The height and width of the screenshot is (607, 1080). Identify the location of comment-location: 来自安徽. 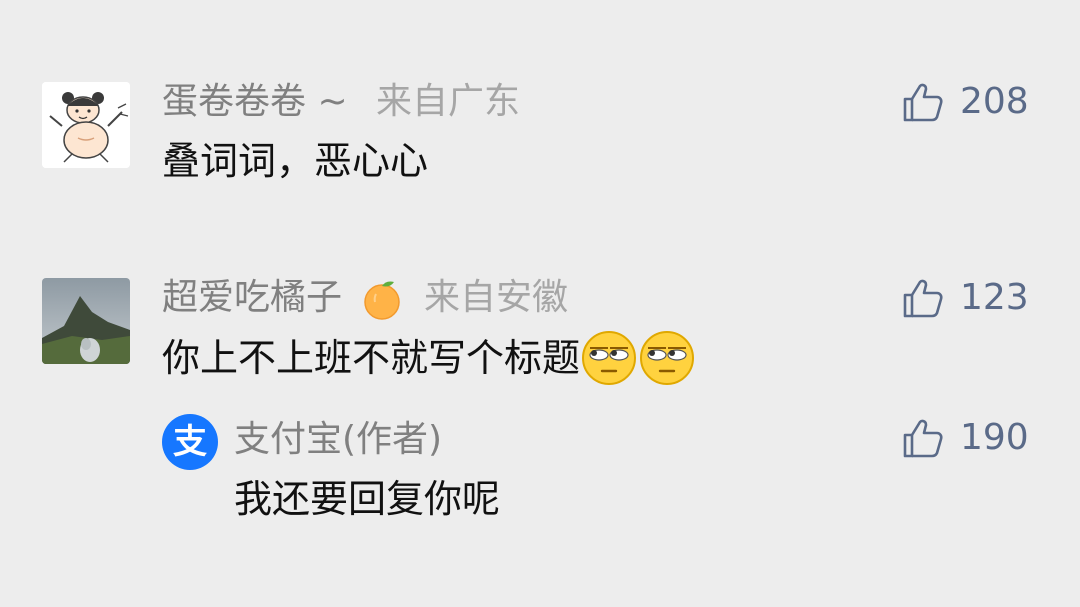
(496, 297).